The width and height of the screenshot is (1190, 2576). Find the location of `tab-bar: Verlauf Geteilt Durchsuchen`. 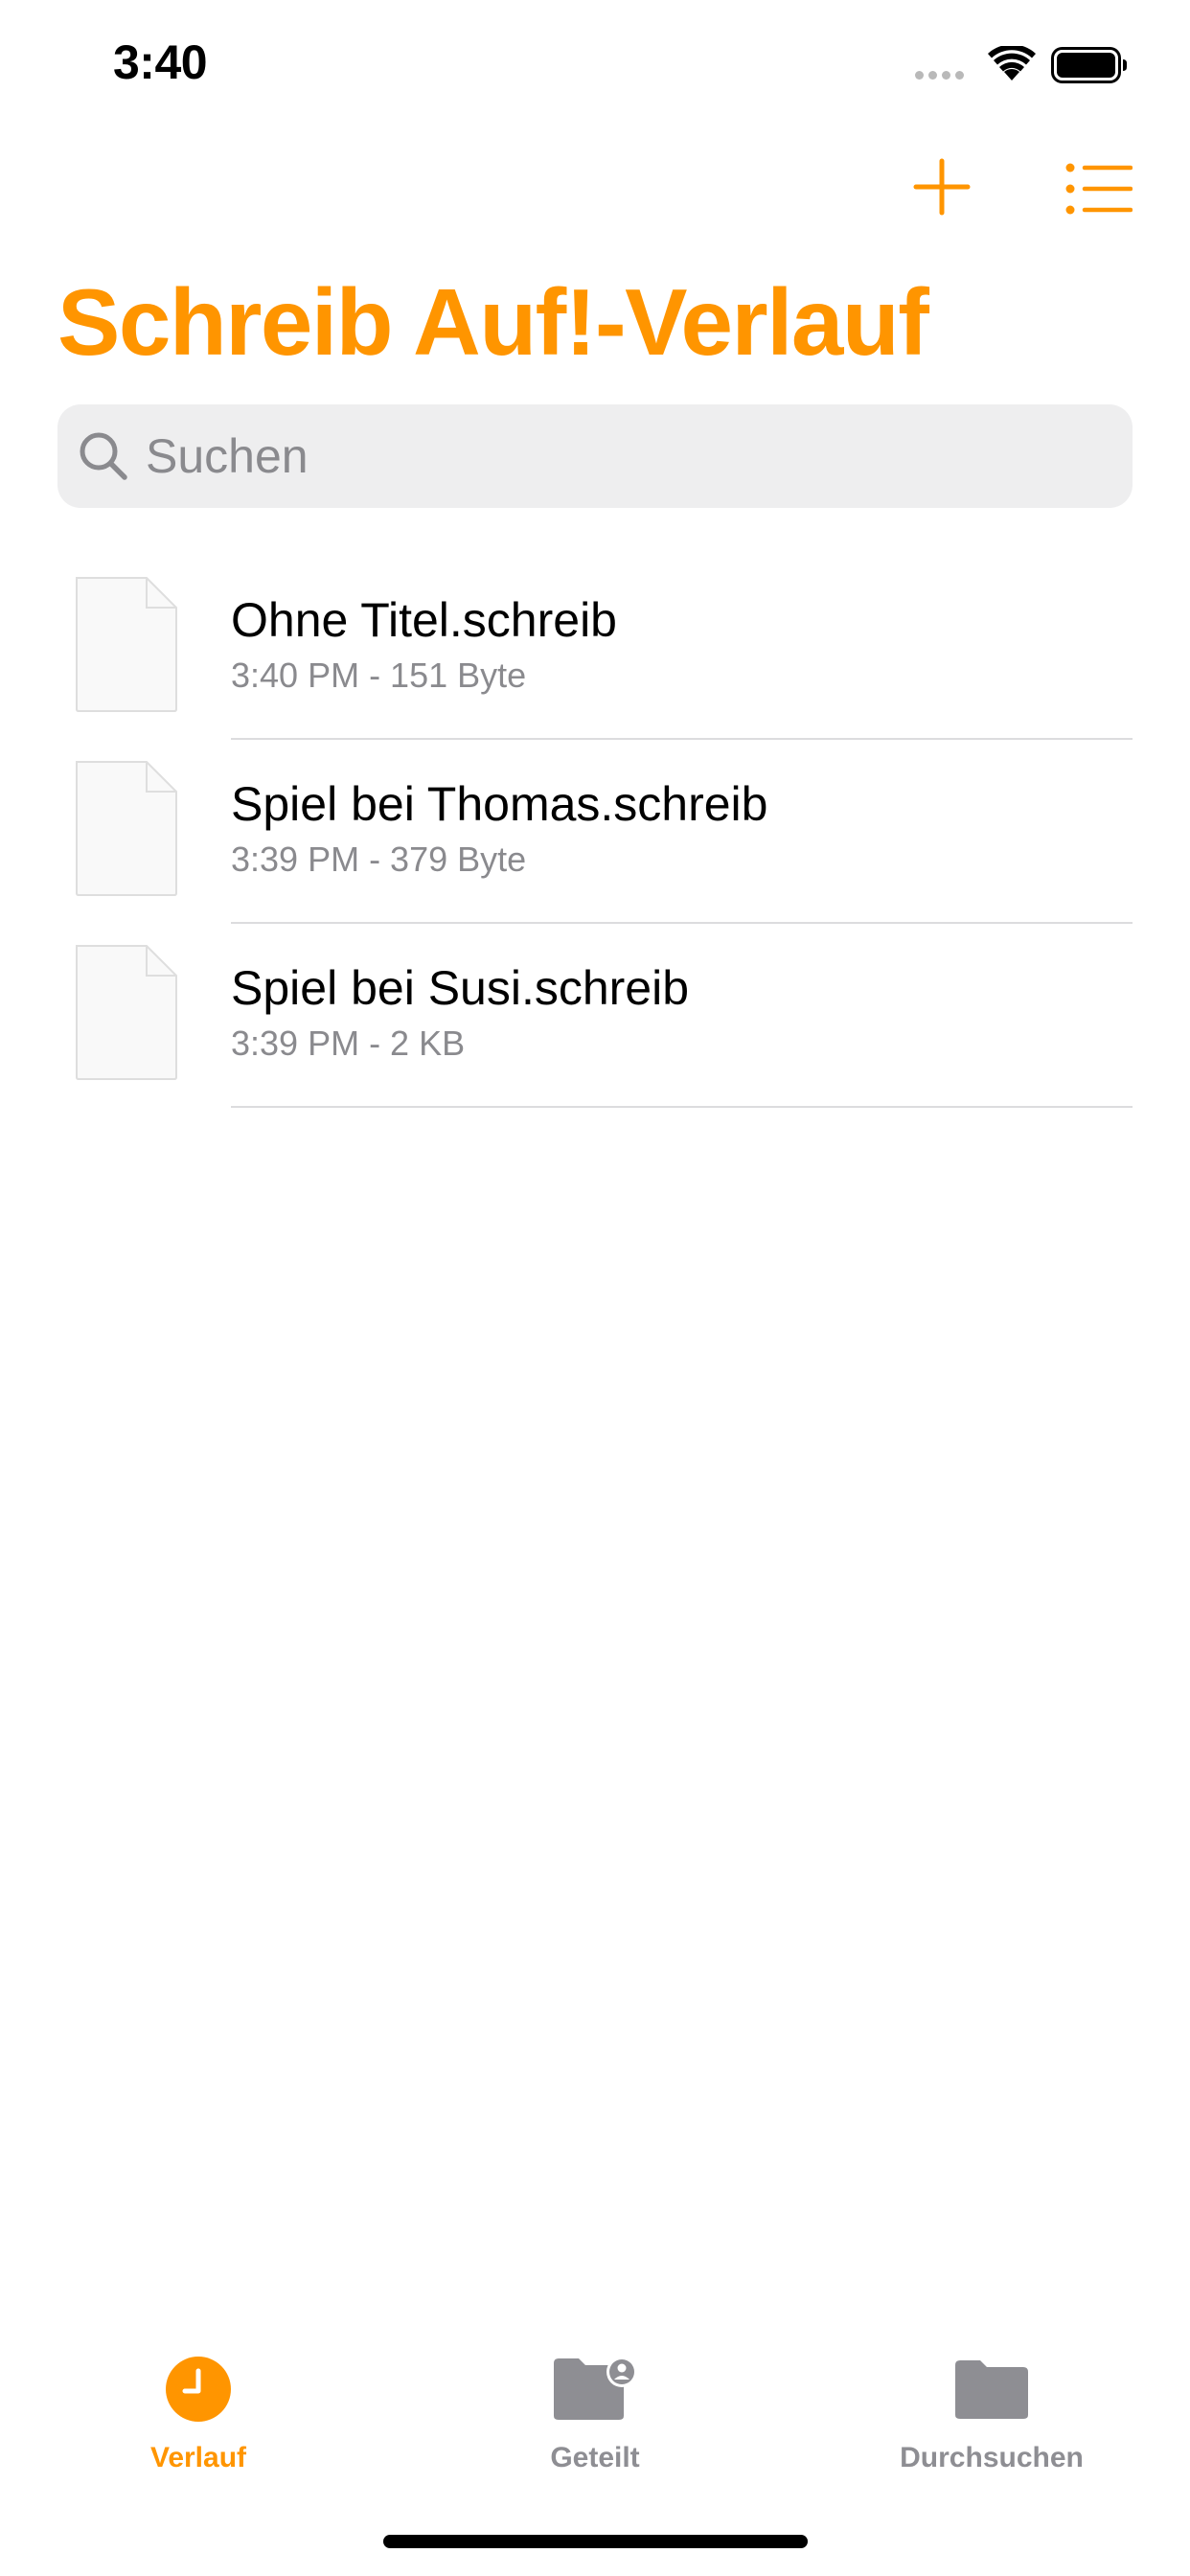

tab-bar: Verlauf Geteilt Durchsuchen is located at coordinates (595, 2401).